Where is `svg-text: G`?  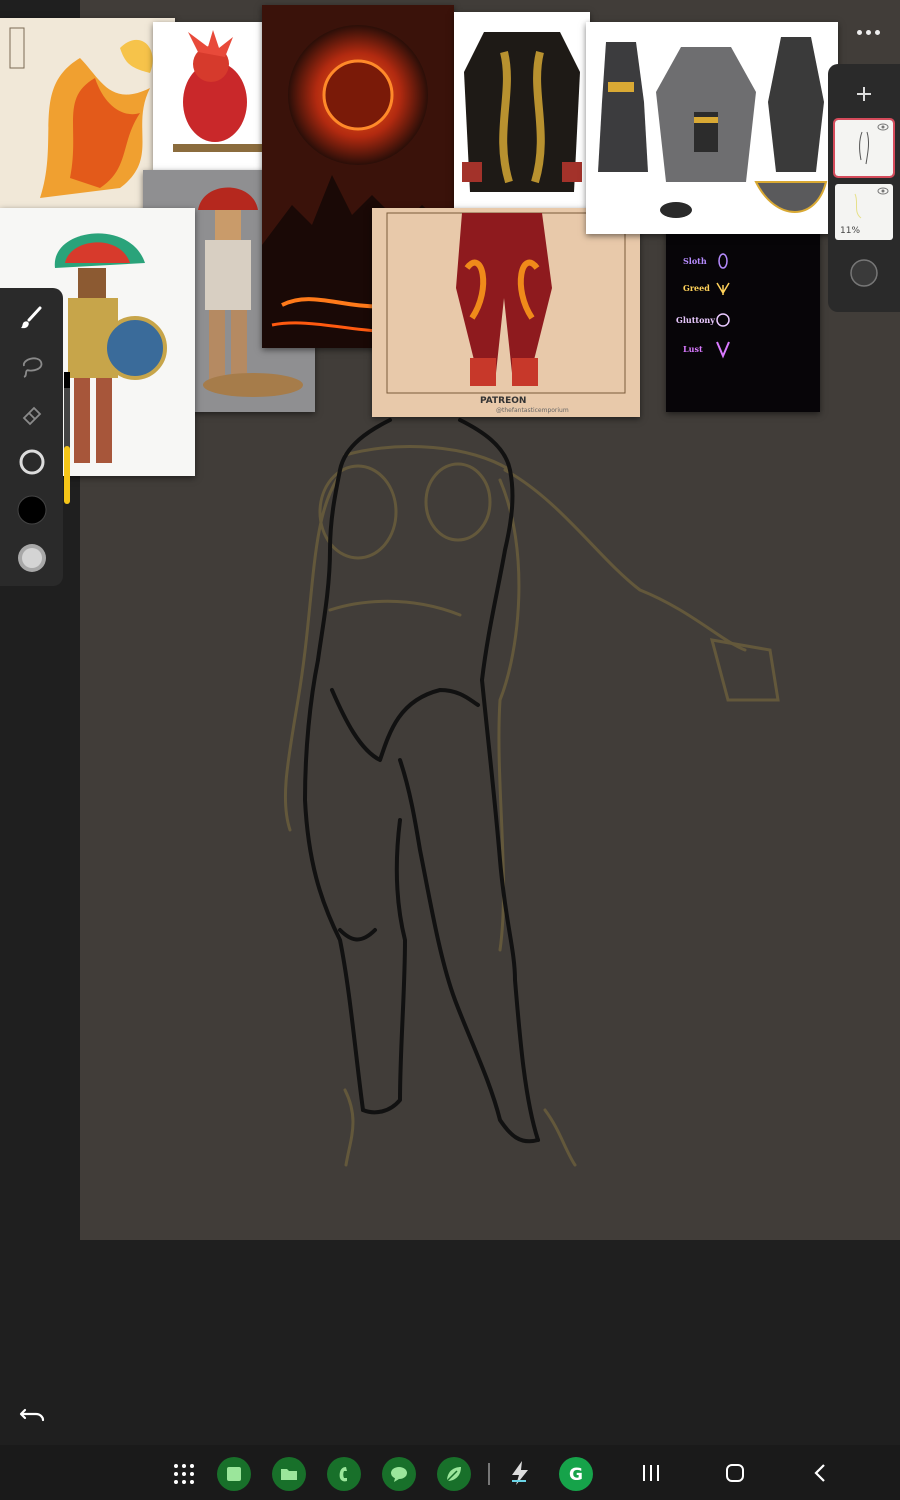
svg-text: G is located at coordinates (576, 1475).